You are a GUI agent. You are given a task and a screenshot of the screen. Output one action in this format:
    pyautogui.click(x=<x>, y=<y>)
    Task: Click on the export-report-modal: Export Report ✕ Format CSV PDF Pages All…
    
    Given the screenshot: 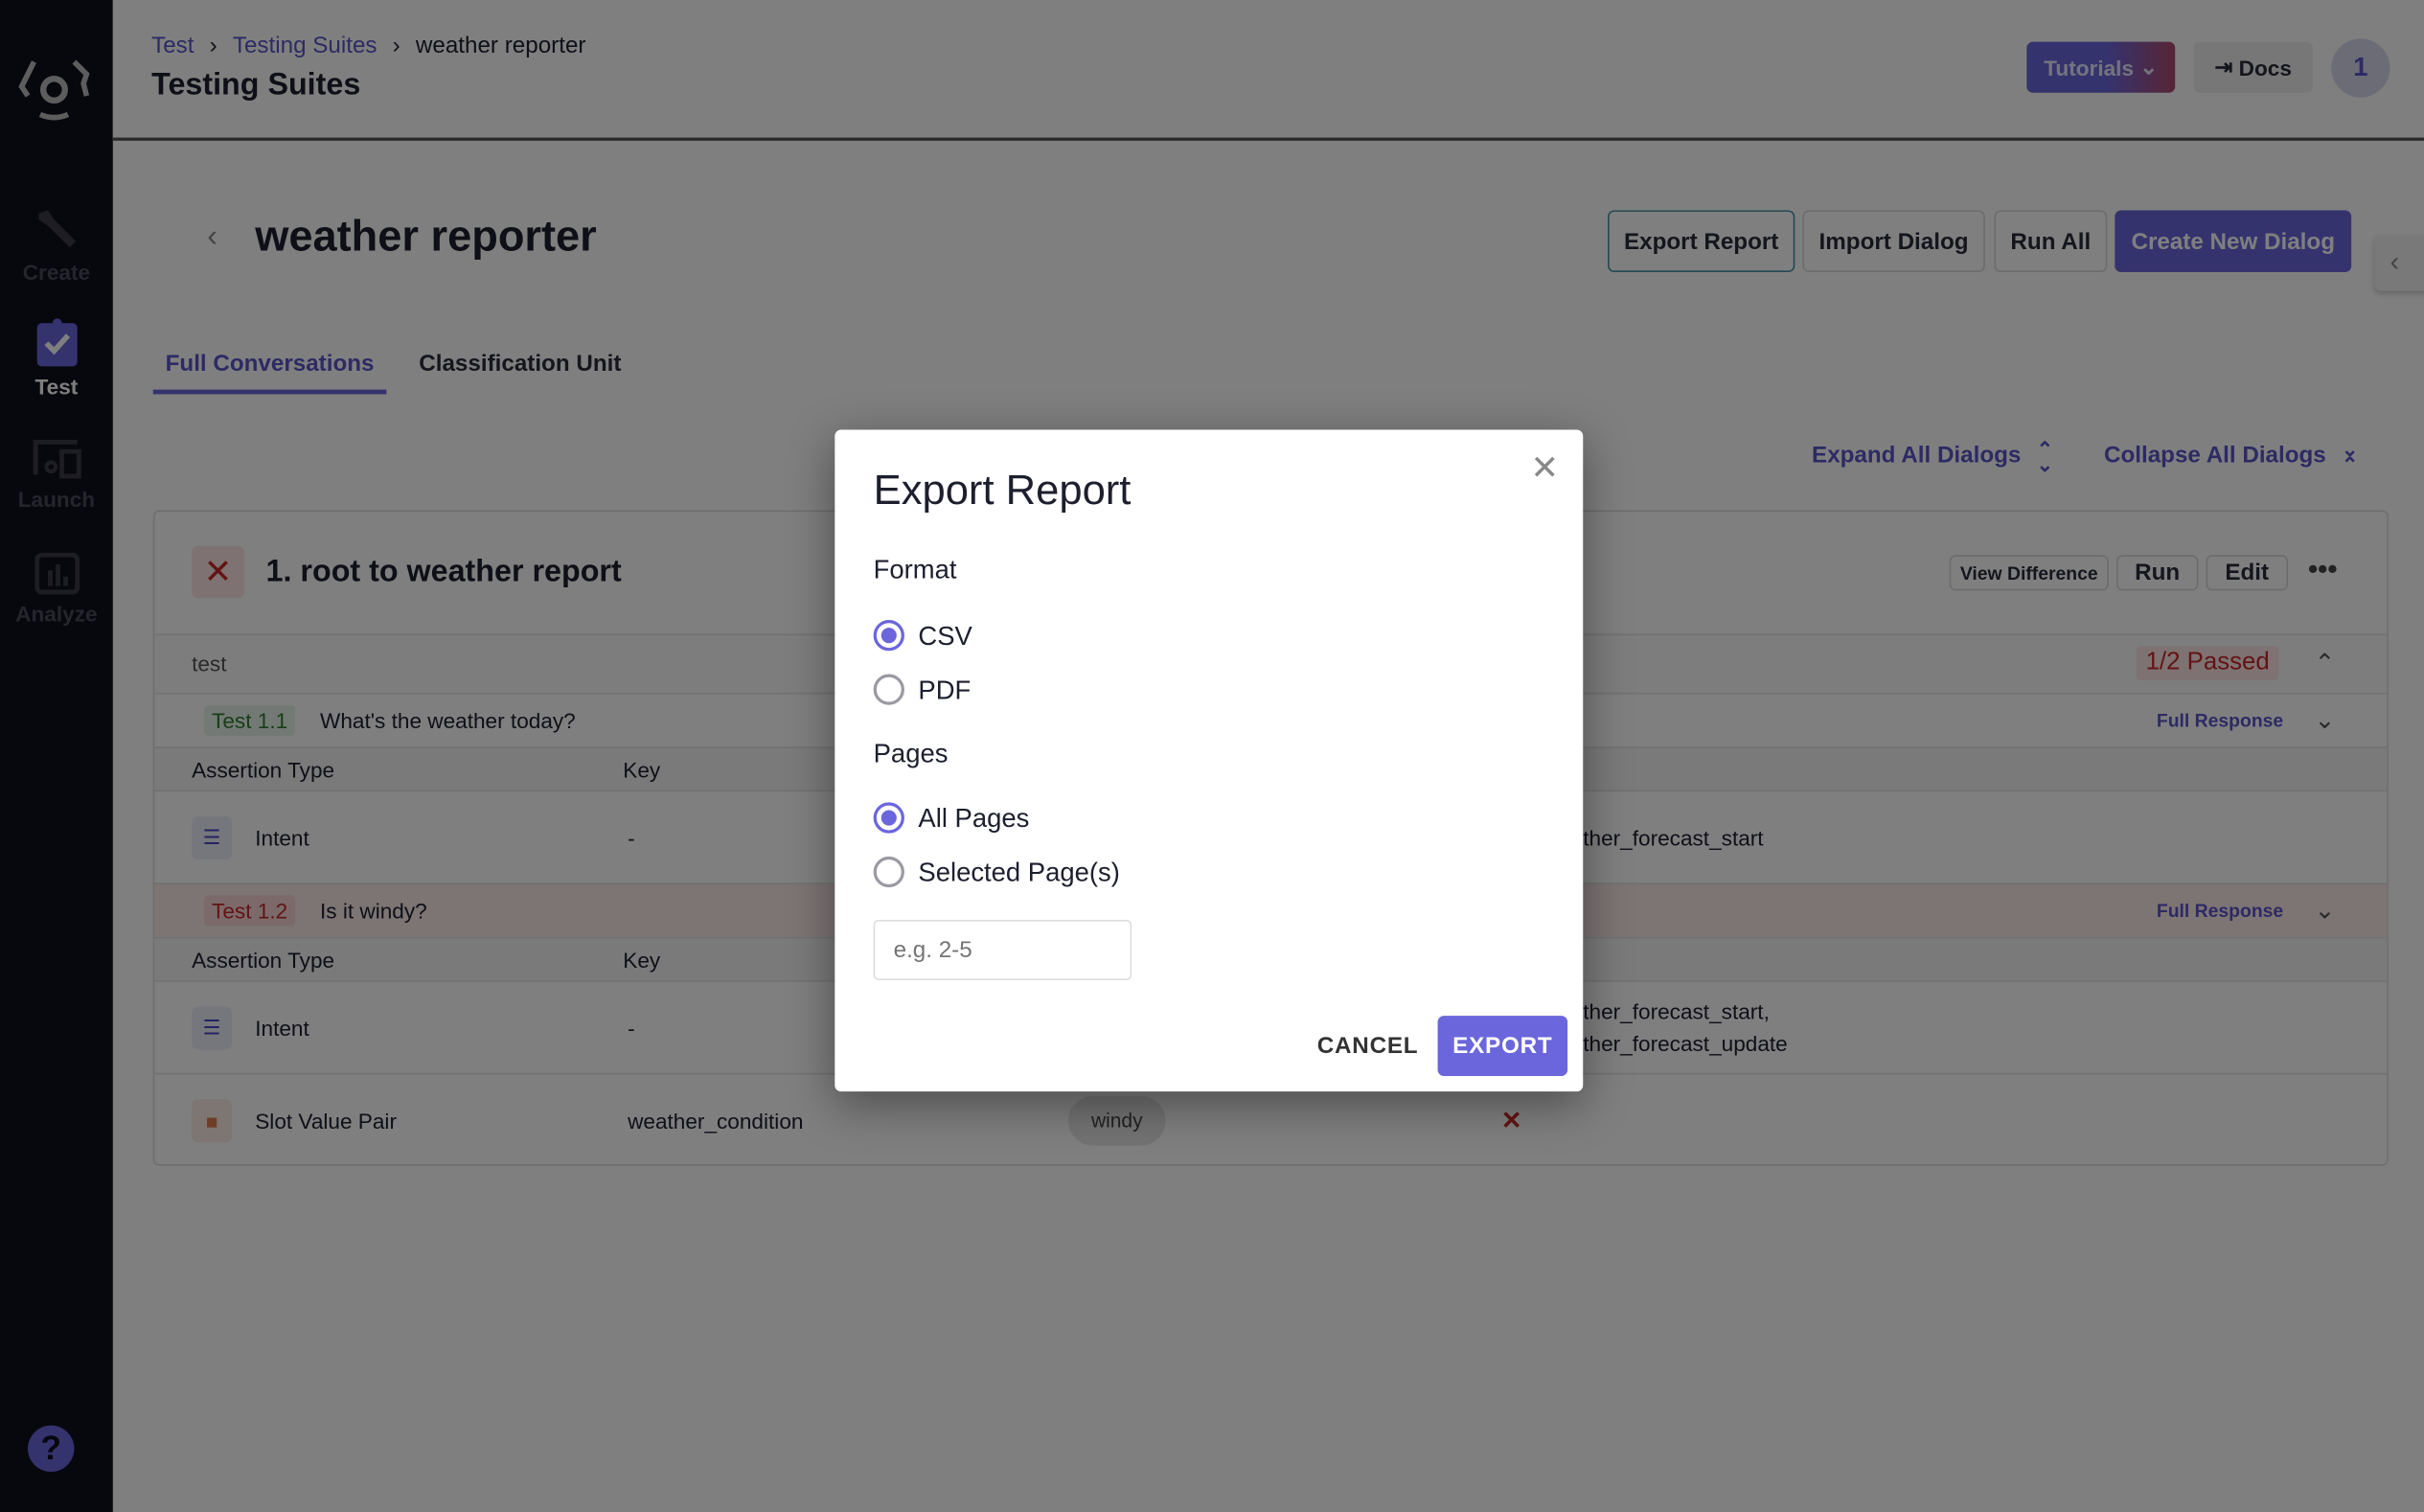 What is the action you would take?
    pyautogui.click(x=1209, y=761)
    